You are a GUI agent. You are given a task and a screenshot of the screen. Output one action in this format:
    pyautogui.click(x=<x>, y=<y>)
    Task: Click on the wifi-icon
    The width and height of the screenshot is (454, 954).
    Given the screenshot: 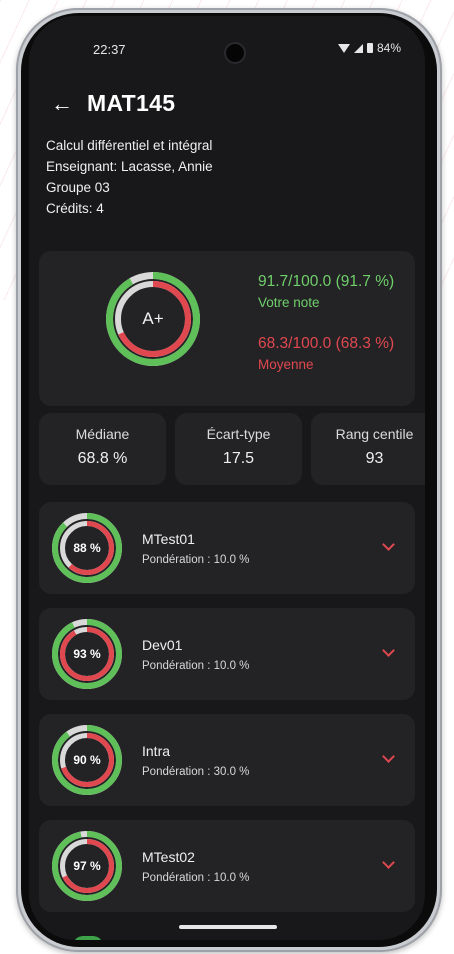 What is the action you would take?
    pyautogui.click(x=343, y=48)
    